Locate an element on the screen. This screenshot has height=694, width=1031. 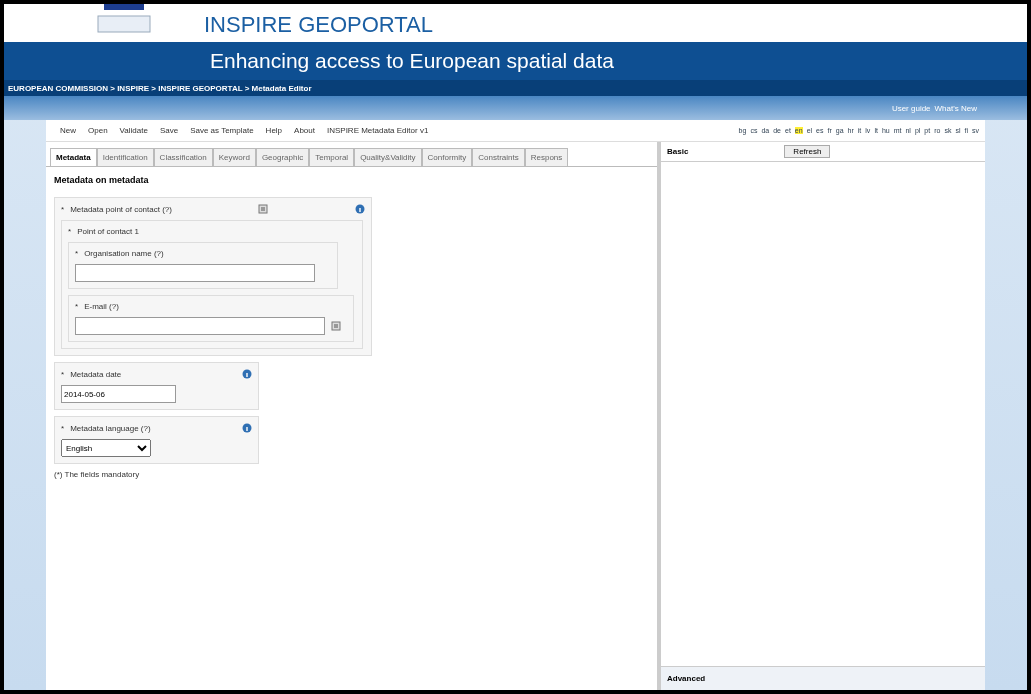
panel-title: Basic is located at coordinates (678, 151).